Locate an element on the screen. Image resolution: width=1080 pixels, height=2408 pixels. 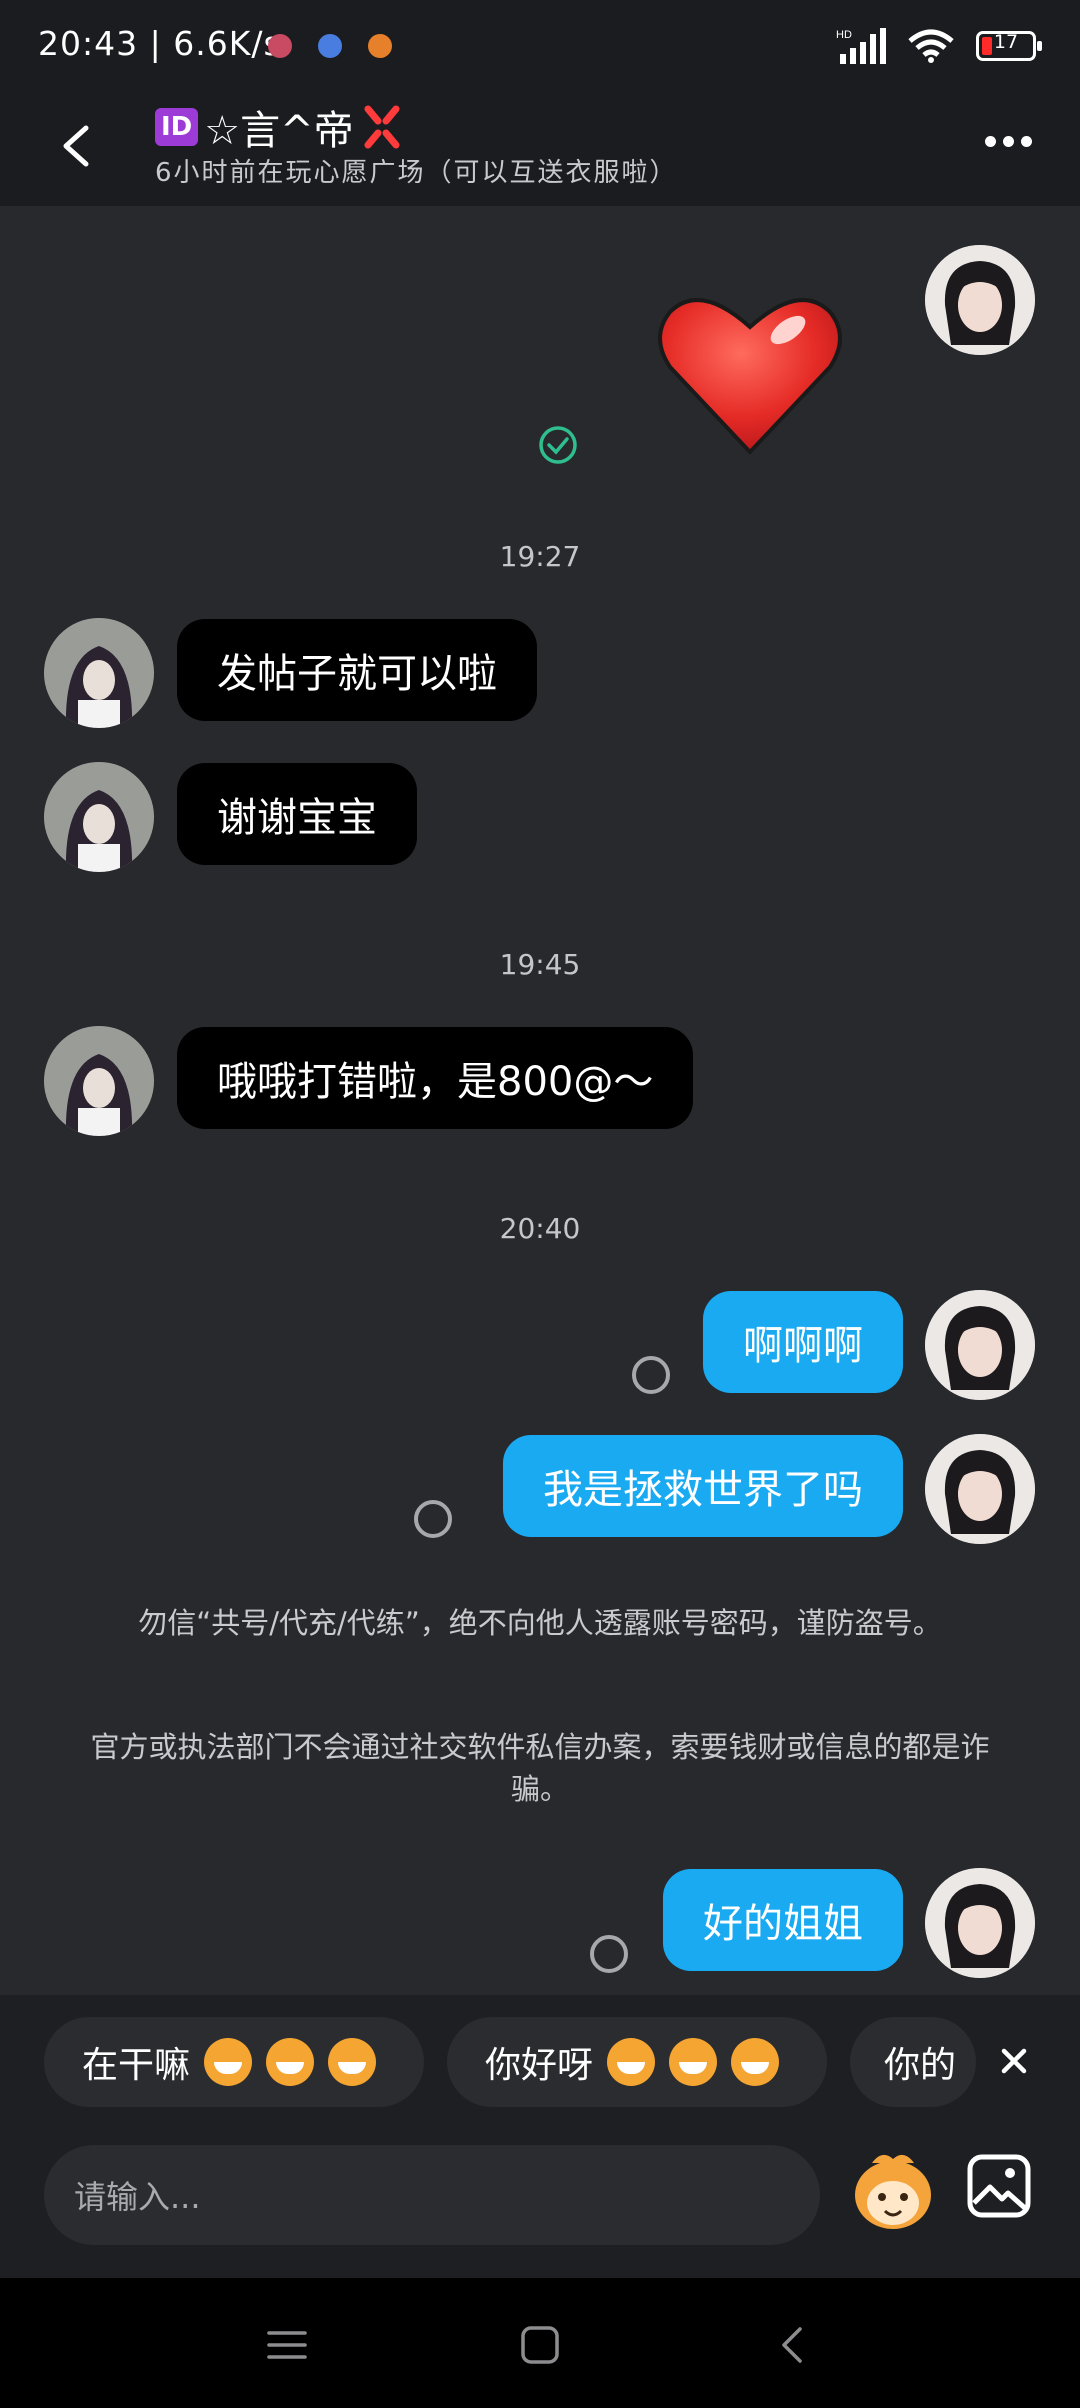
contact-name: ID ☆言^帝 is located at coordinates (279, 127).